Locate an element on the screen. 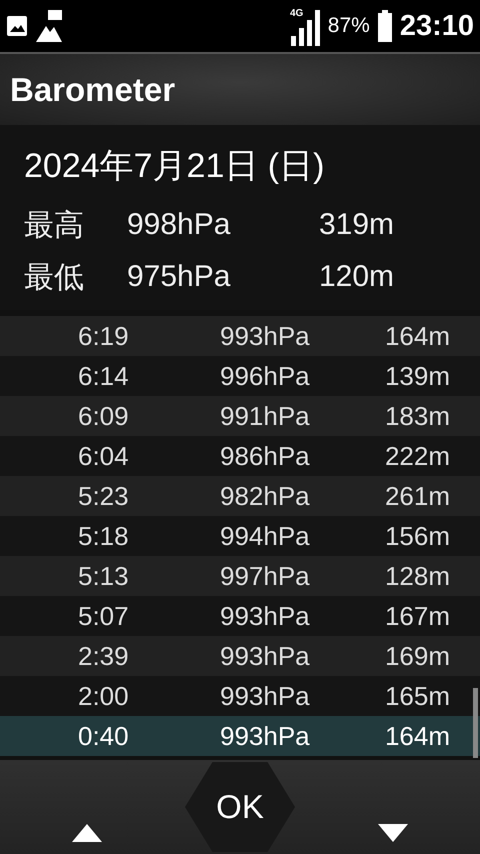  pressure-cell-text: 994hPa is located at coordinates (265, 536).